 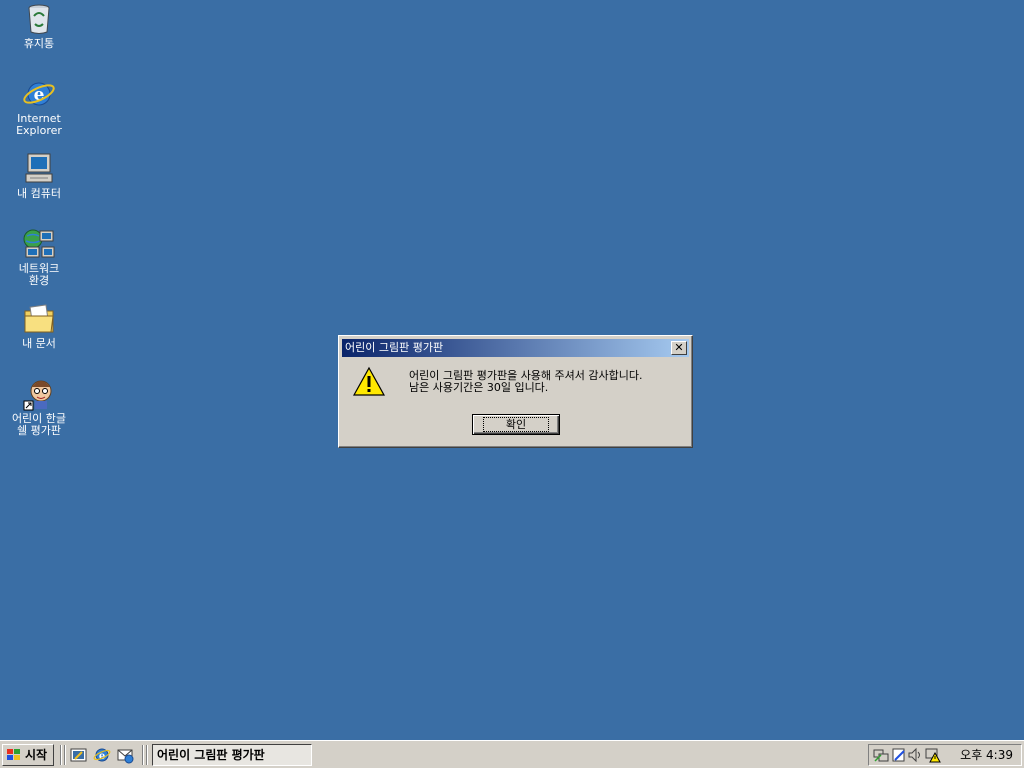 I want to click on ok-button: 확인, so click(x=516, y=424).